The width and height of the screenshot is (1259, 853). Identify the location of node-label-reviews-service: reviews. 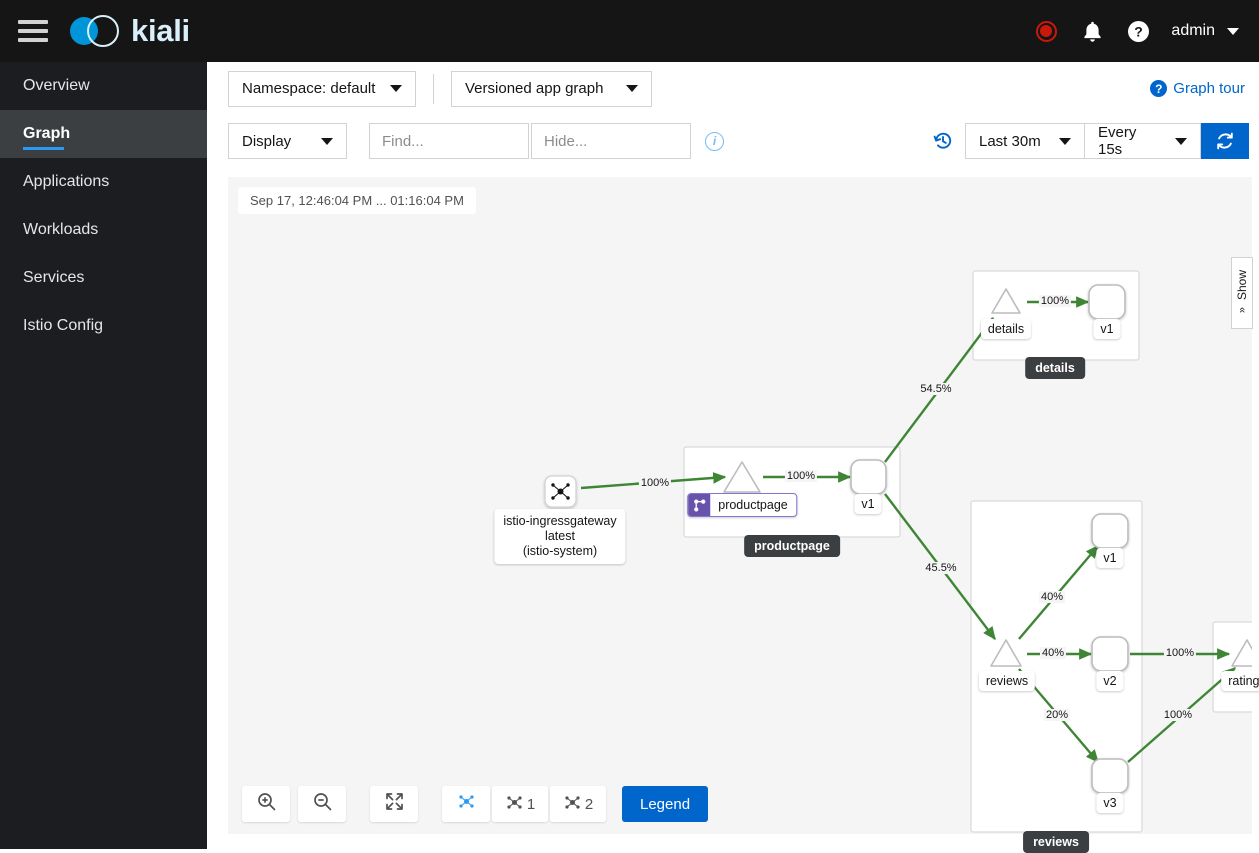
(1007, 681).